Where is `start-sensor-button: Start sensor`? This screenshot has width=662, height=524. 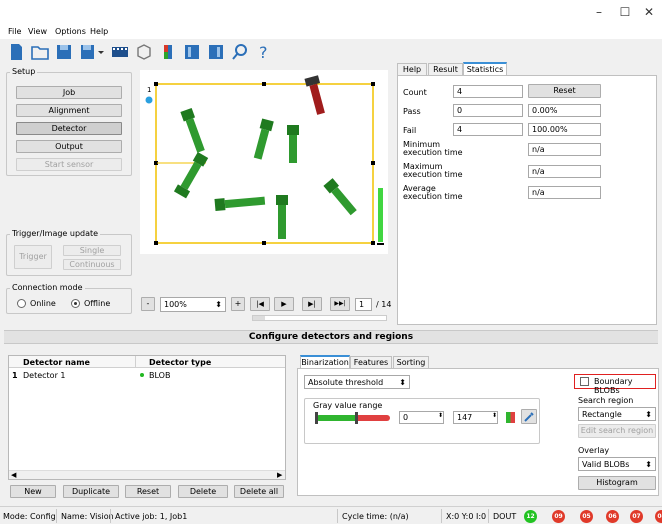 start-sensor-button: Start sensor is located at coordinates (69, 164).